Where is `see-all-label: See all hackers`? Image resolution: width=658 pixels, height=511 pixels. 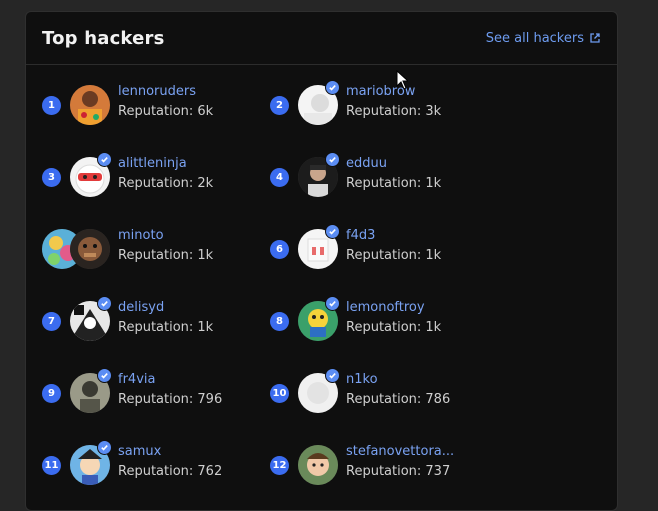 see-all-label: See all hackers is located at coordinates (534, 38).